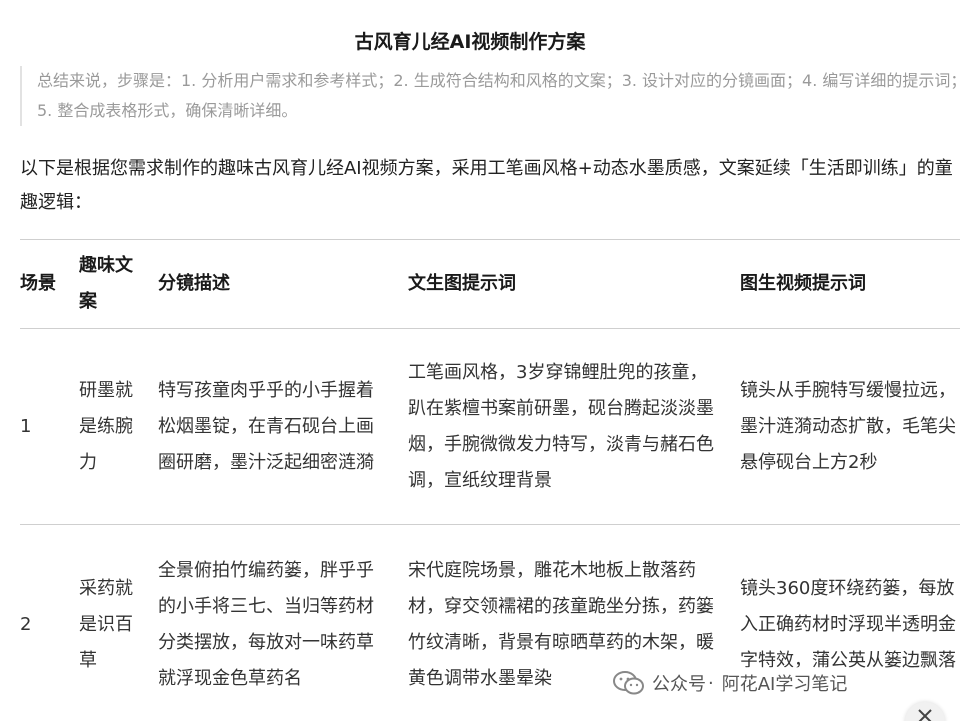 The height and width of the screenshot is (721, 976). Describe the element at coordinates (266, 426) in the screenshot. I see `cell-storyboard: 特写孩童肉乎乎的小手握着松烟墨锭，在青石砚台上画圈研磨，墨汁泛起细密涟漪` at that location.